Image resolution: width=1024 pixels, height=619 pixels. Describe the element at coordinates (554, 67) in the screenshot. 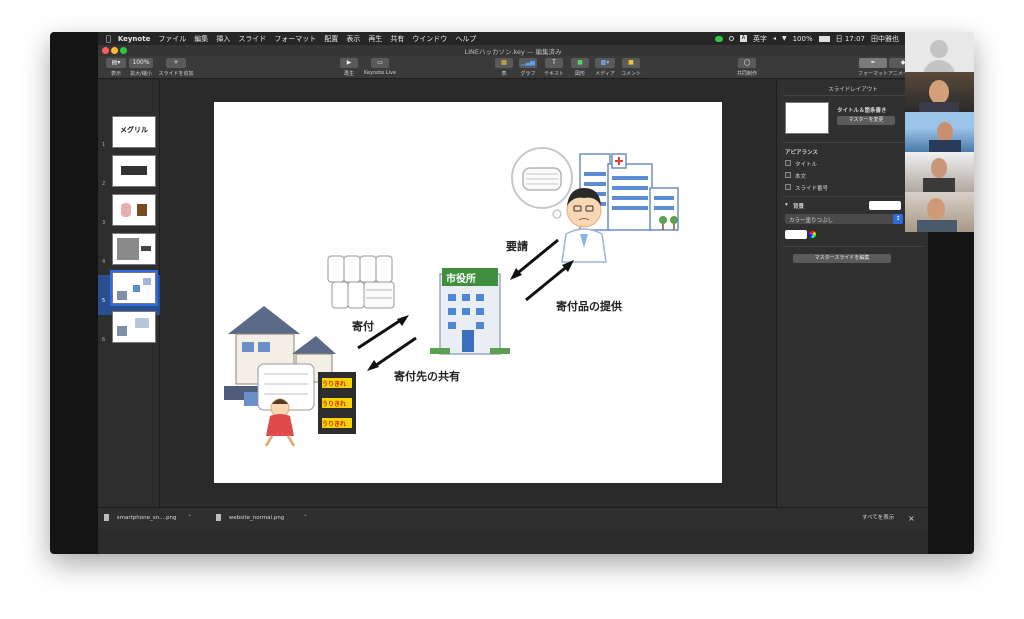

I see `text-button: T テキスト` at that location.